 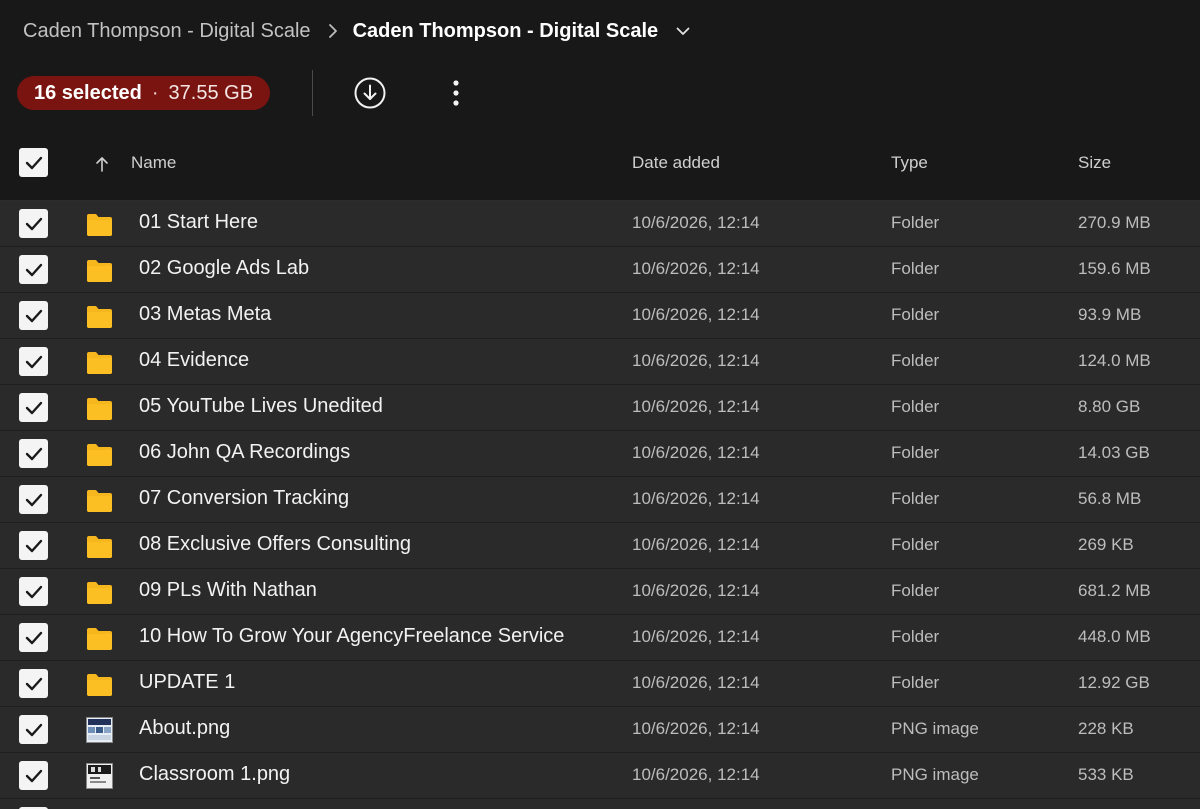 I want to click on file-size: 448.0 MB, so click(x=1114, y=636).